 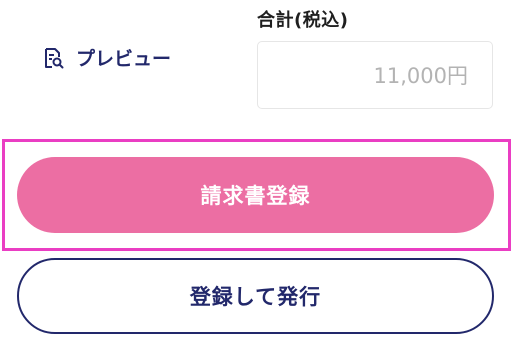 What do you see at coordinates (53, 58) in the screenshot?
I see `document-search-icon` at bounding box center [53, 58].